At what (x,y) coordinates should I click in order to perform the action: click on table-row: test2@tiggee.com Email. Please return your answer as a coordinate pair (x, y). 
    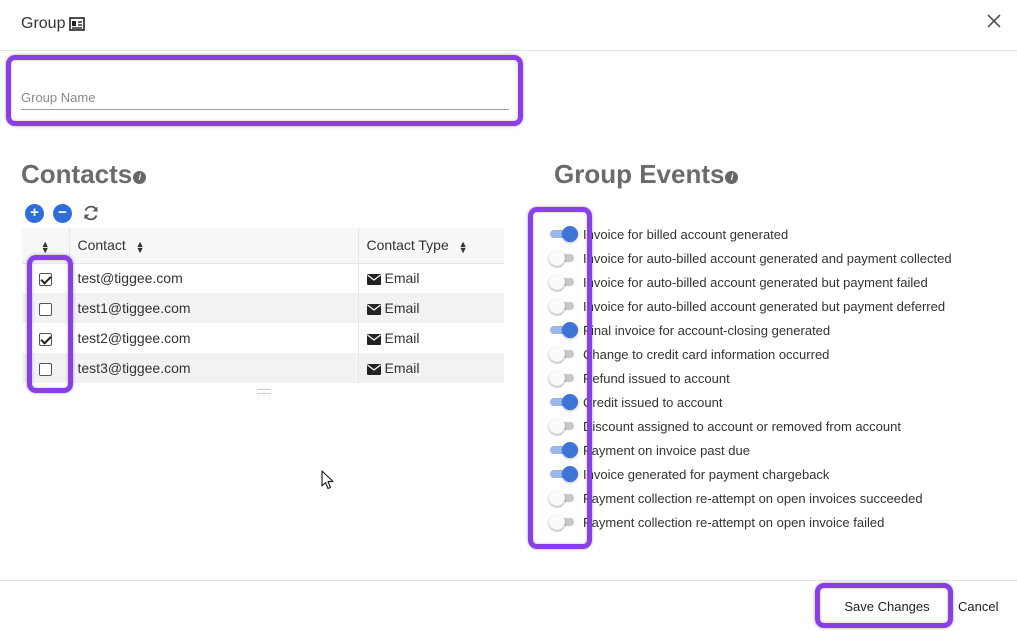
    Looking at the image, I should click on (263, 338).